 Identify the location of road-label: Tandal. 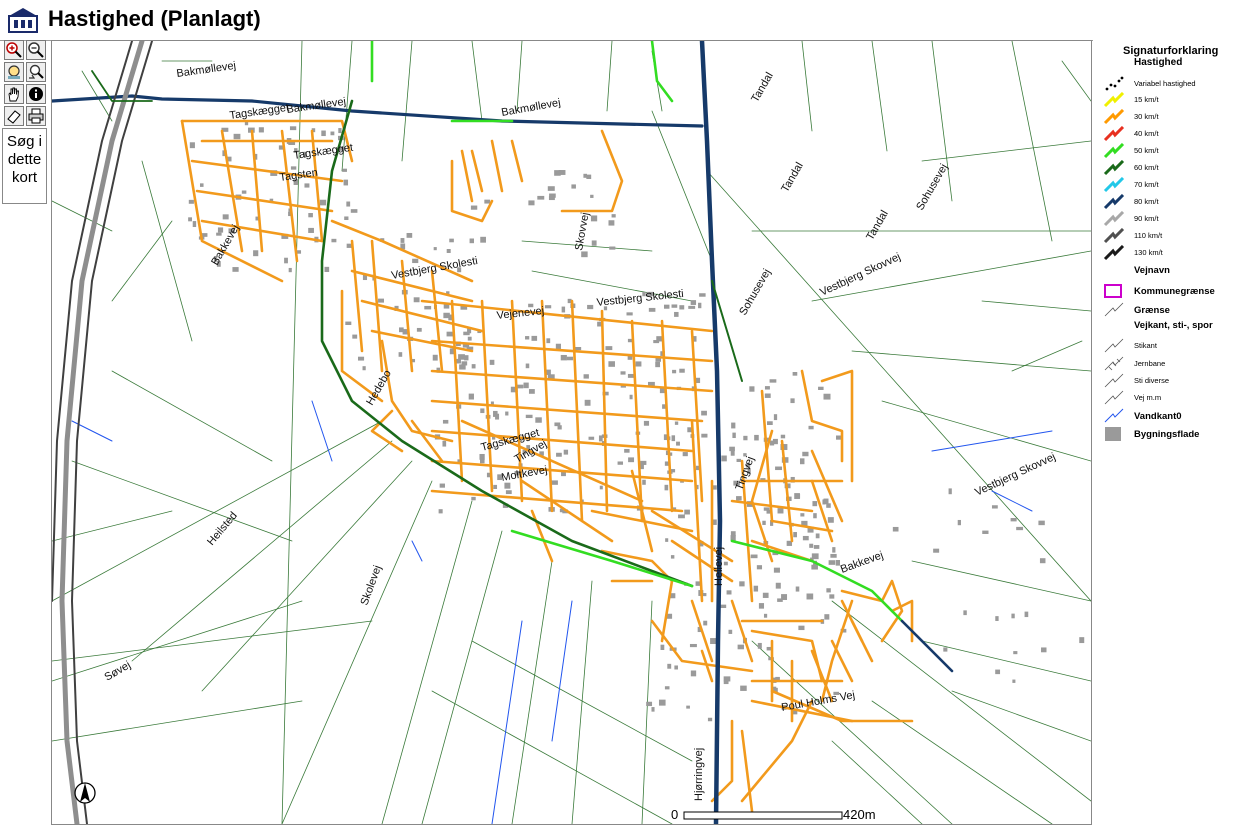
(877, 225).